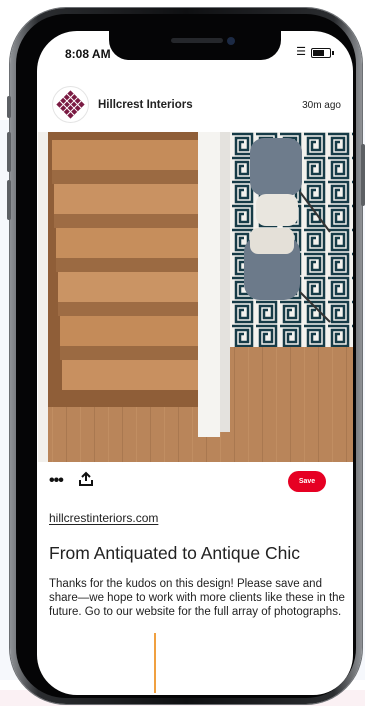 The height and width of the screenshot is (706, 365). Describe the element at coordinates (9, 200) in the screenshot. I see `volume-down-button` at that location.